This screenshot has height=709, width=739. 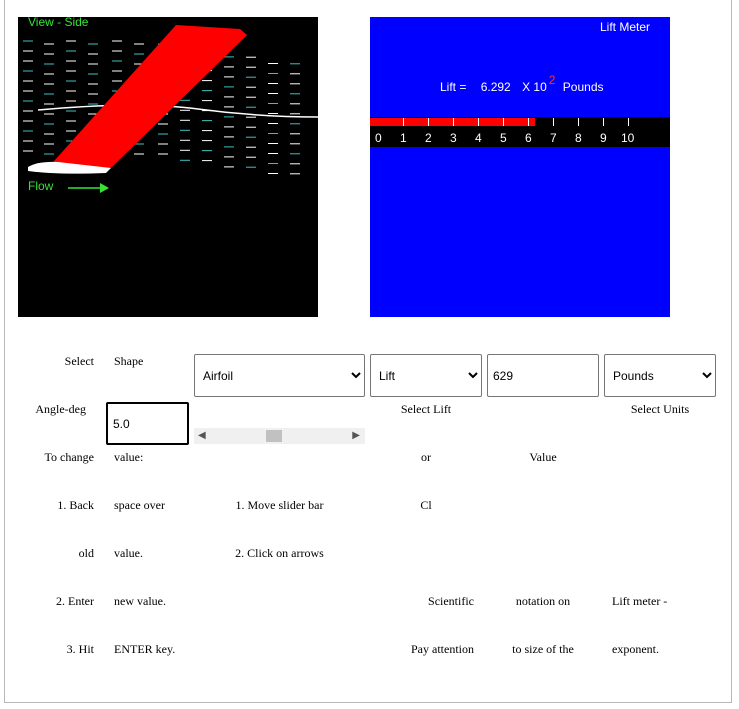 I want to click on slider-thumb, so click(x=273, y=436).